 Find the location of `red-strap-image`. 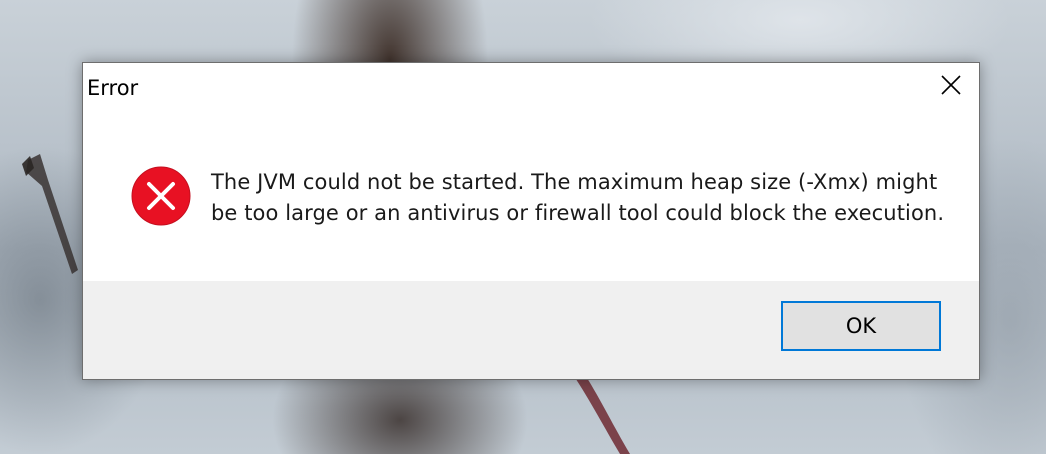

red-strap-image is located at coordinates (600, 412).